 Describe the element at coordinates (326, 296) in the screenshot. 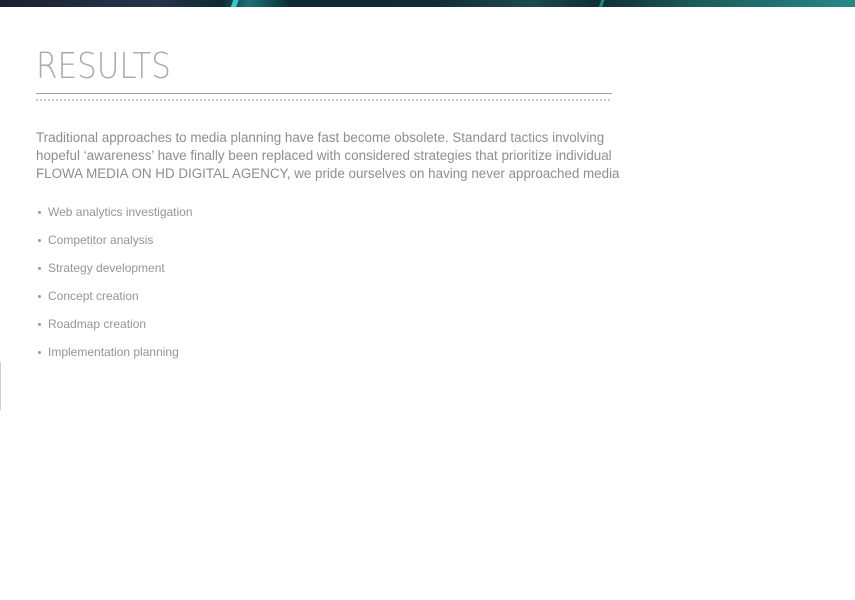

I see `list-item: Concept creation` at that location.